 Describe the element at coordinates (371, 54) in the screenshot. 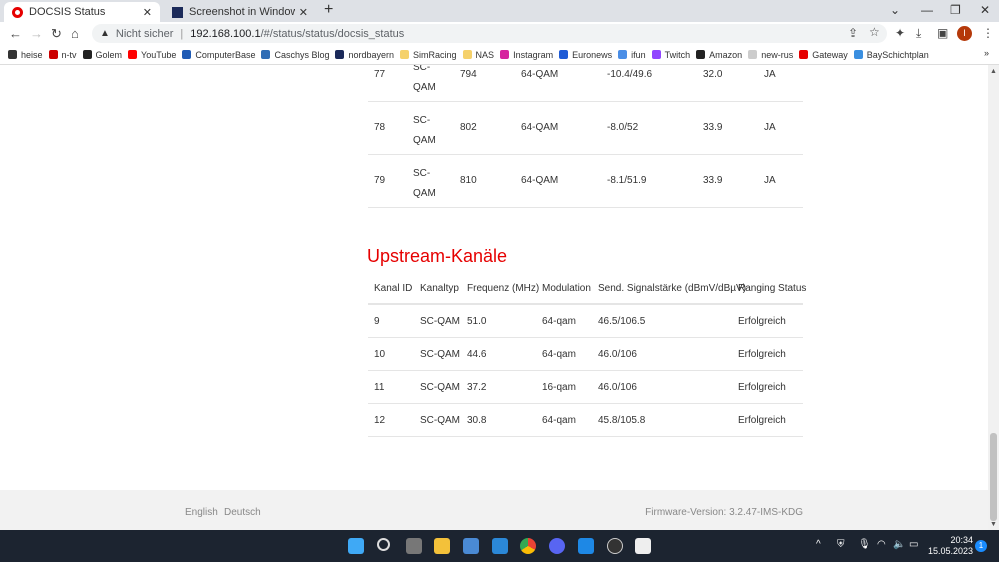

I see `bookmark-label: nordbayern` at that location.